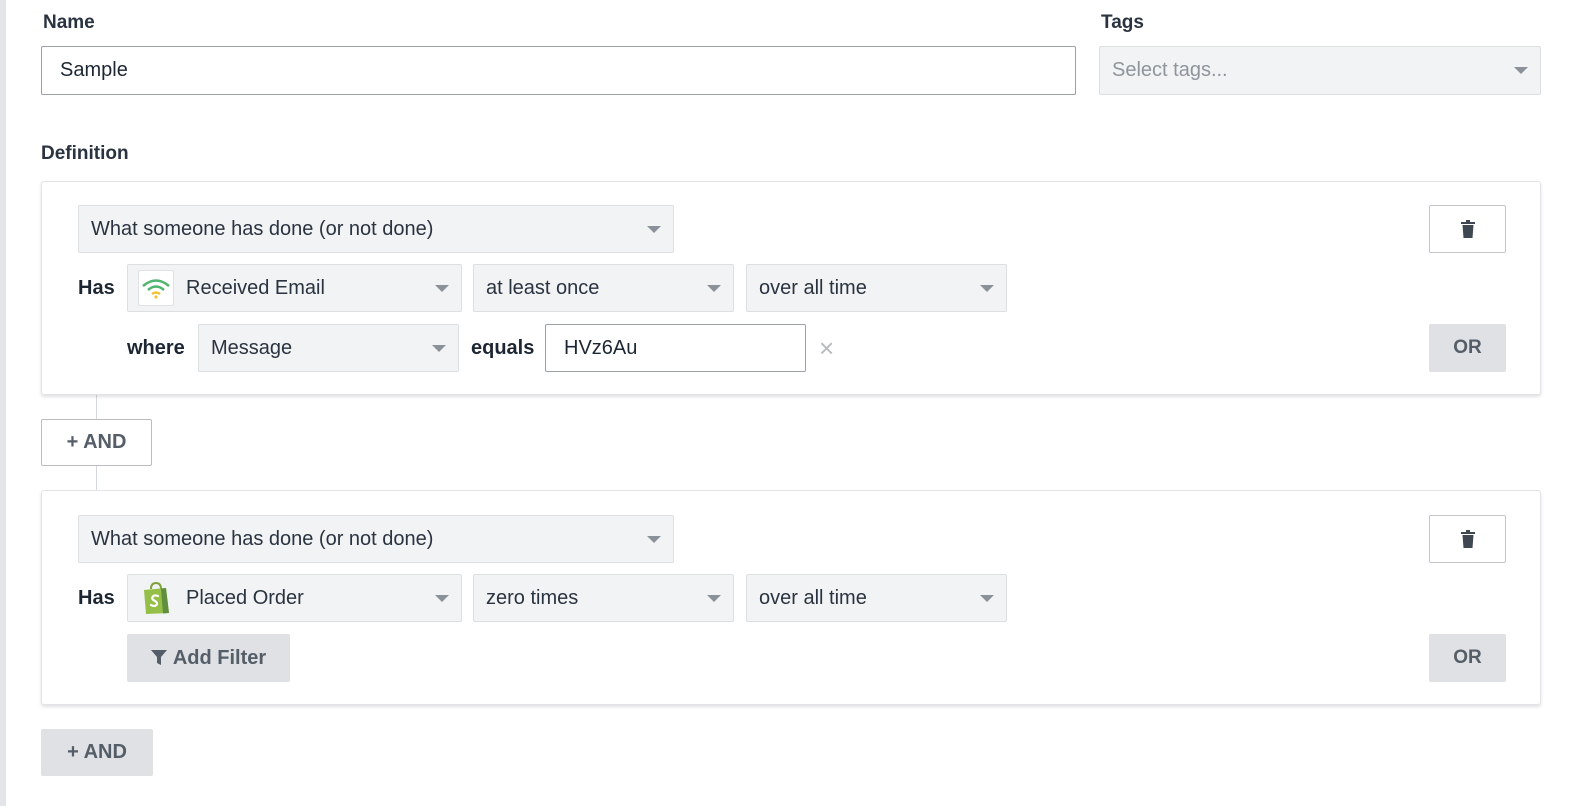 The image size is (1579, 806). What do you see at coordinates (532, 597) in the screenshot?
I see `frequency-value: zero times` at bounding box center [532, 597].